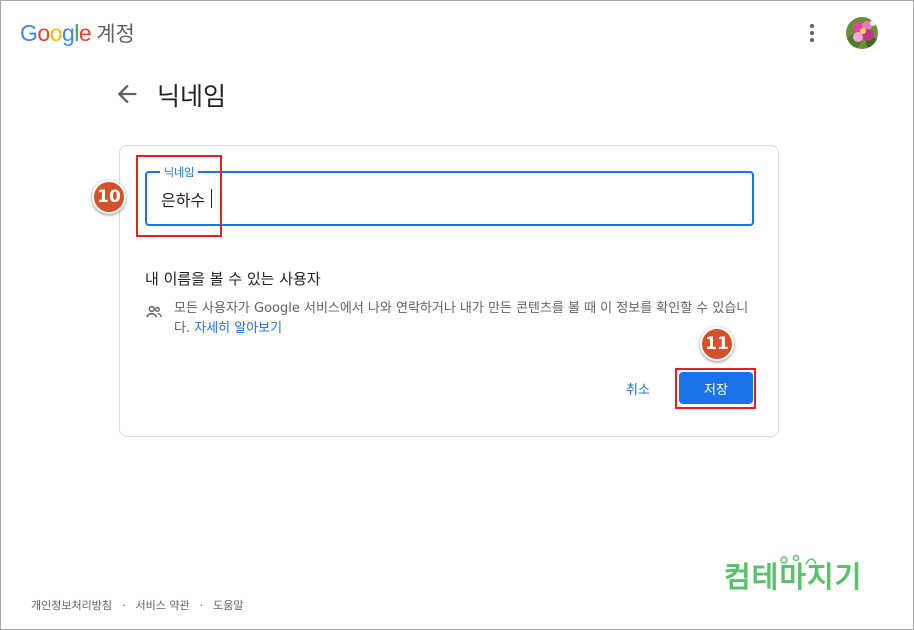 This screenshot has height=630, width=914. Describe the element at coordinates (715, 388) in the screenshot. I see `highlight-box-save` at that location.